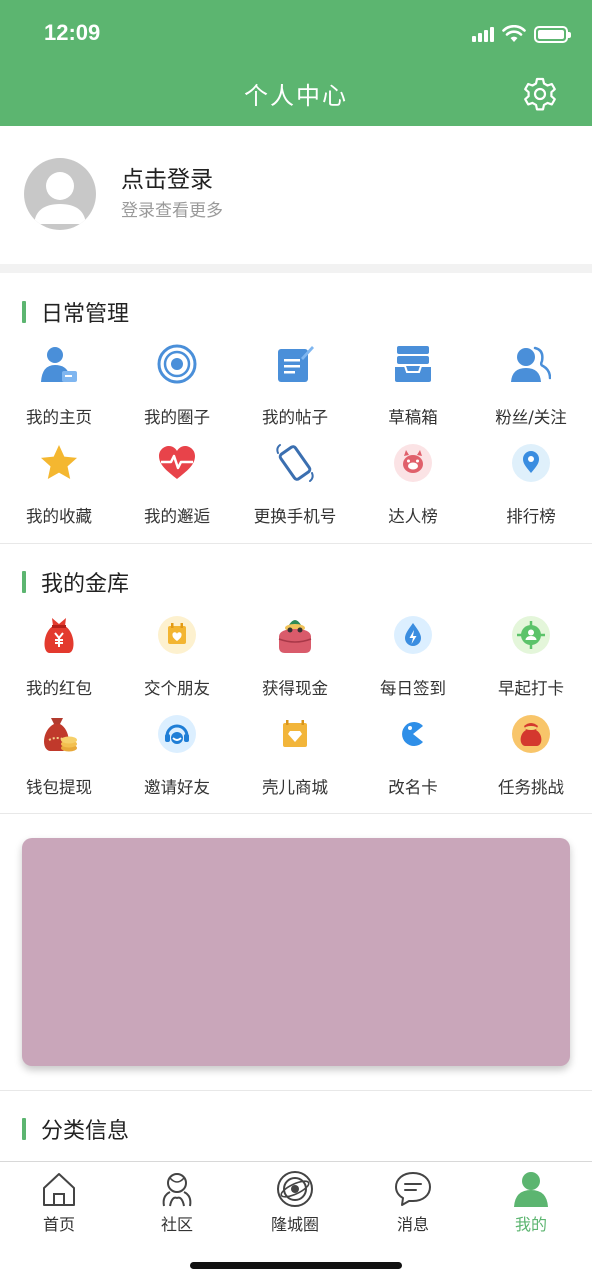  I want to click on lightning-drop-icon, so click(413, 635).